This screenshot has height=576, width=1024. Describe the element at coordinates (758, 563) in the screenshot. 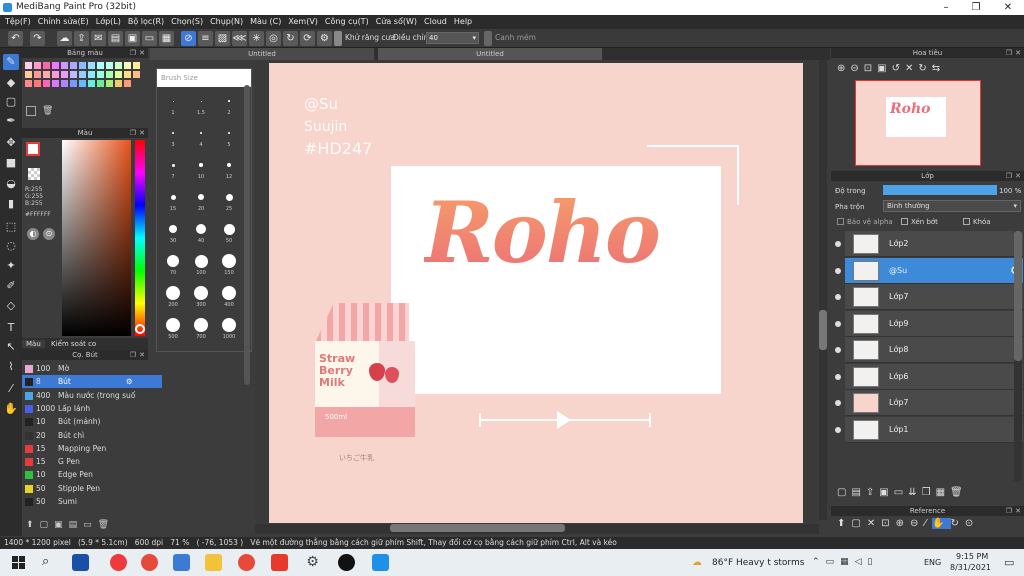

I see `weather-text: 86°F Heavy t storms` at that location.